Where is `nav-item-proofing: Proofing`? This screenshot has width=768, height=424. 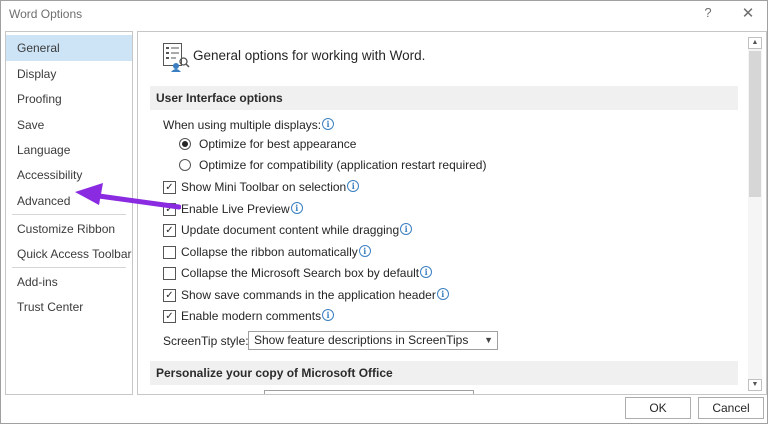
nav-item-proofing: Proofing is located at coordinates (69, 99).